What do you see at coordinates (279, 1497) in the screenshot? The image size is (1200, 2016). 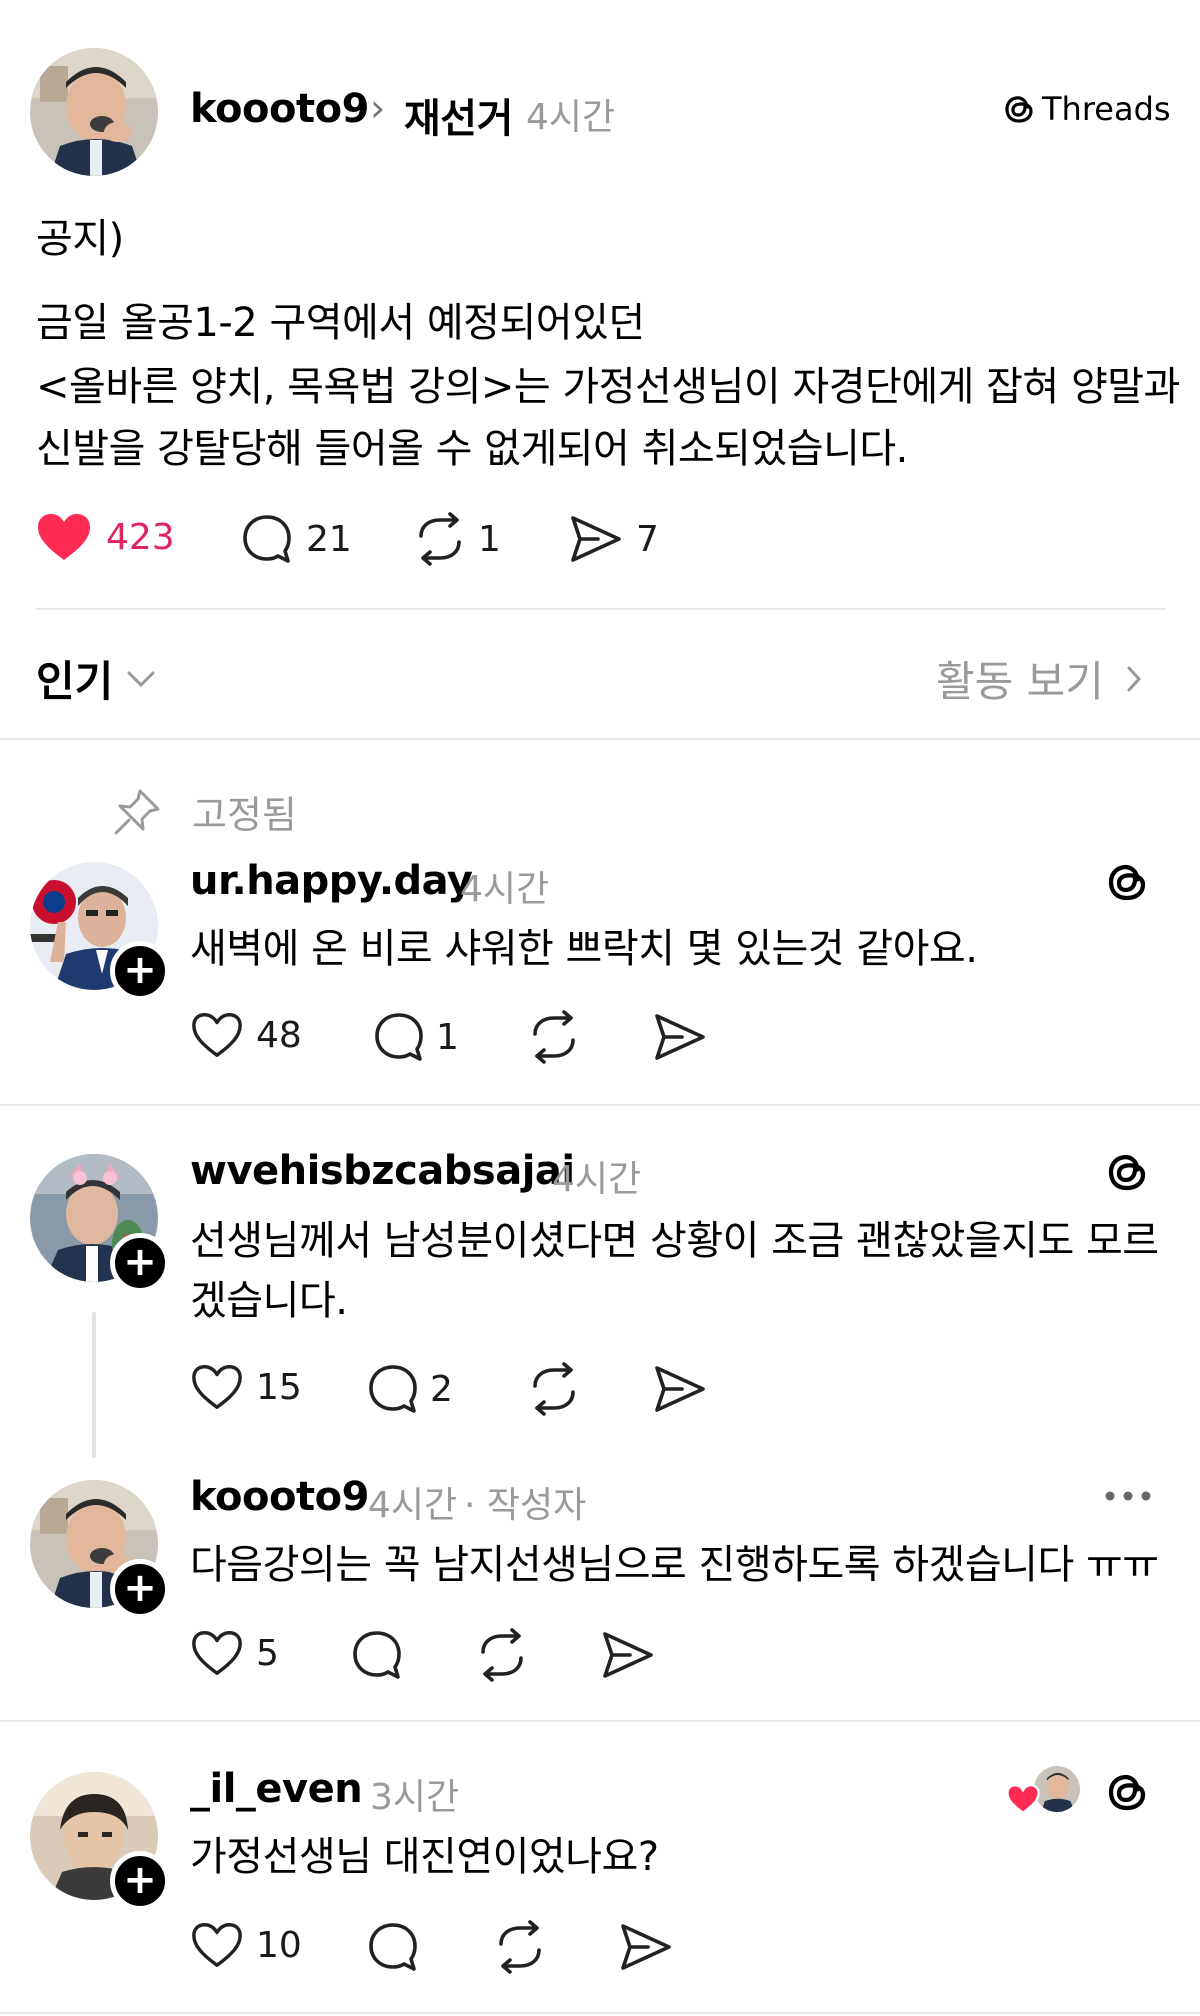 I see `comment-3-username: koooto9` at bounding box center [279, 1497].